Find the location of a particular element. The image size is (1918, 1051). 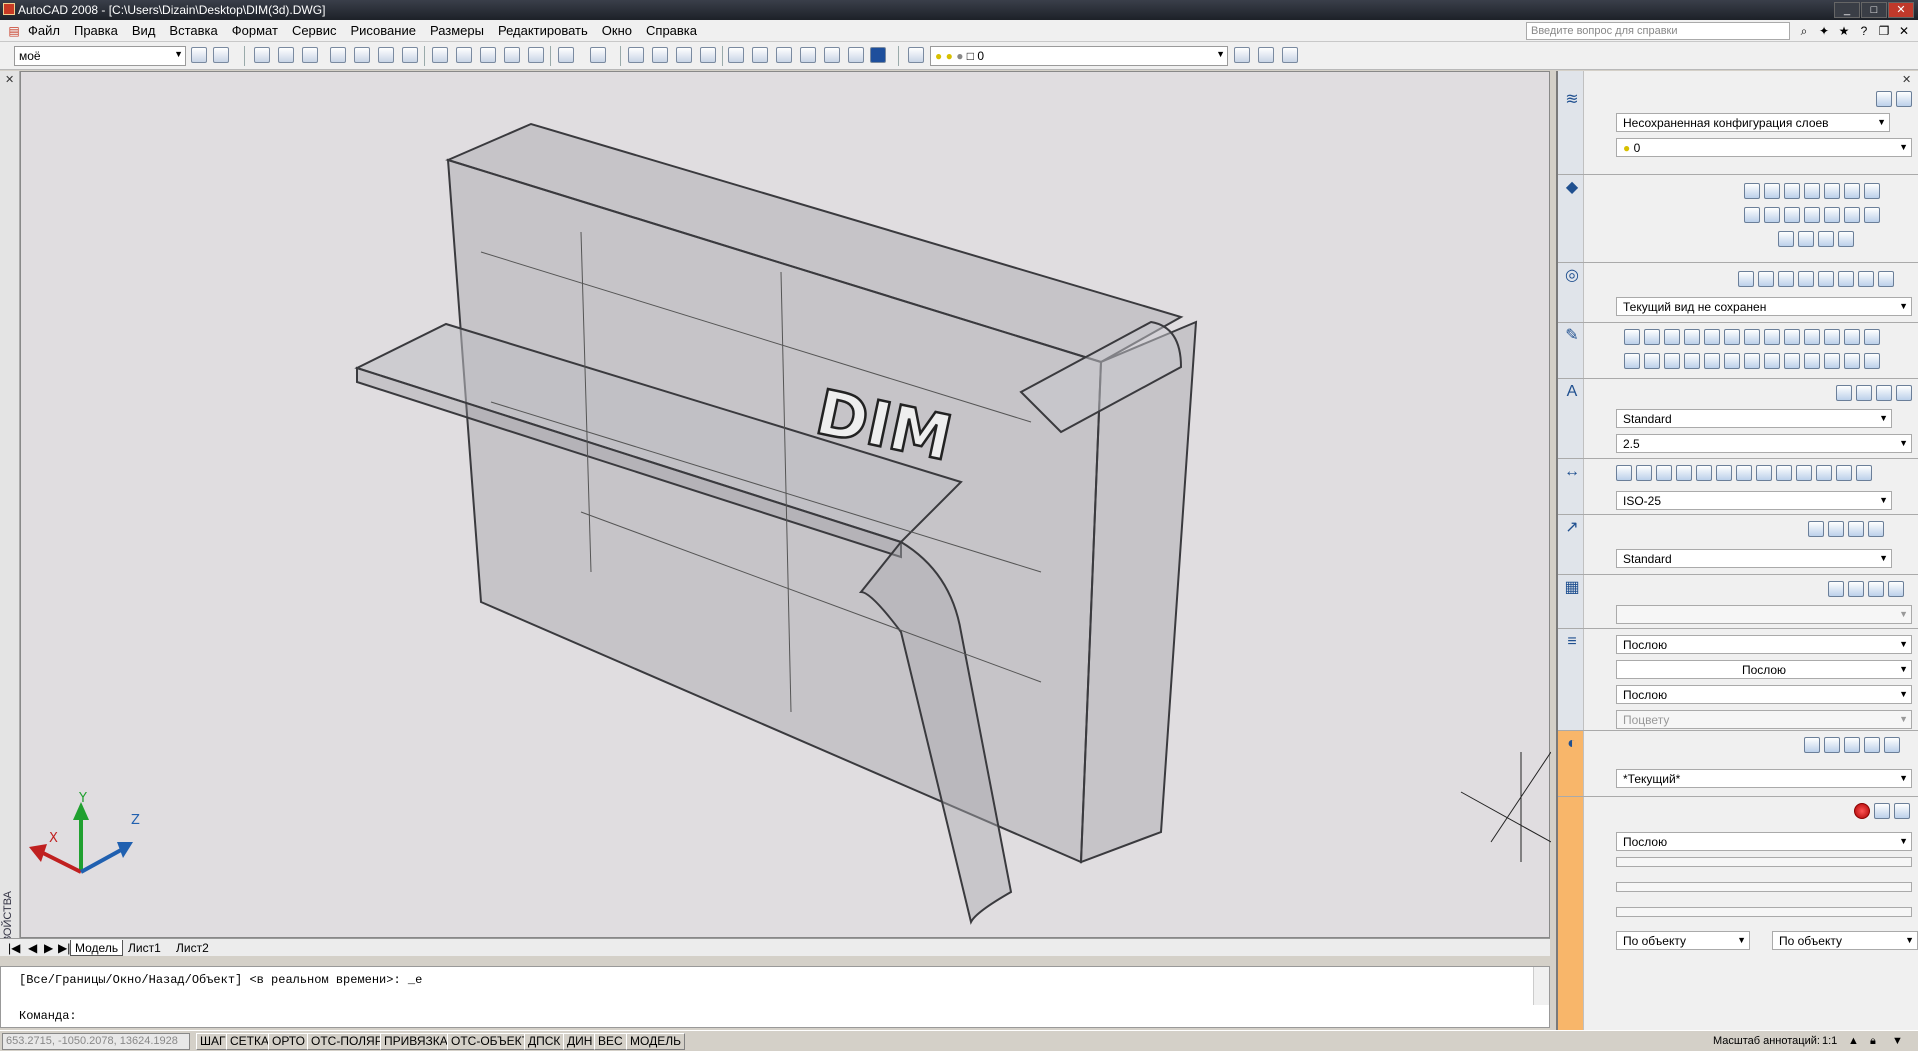

layer-current-combo: ● 0 ▼ is located at coordinates (1764, 147).